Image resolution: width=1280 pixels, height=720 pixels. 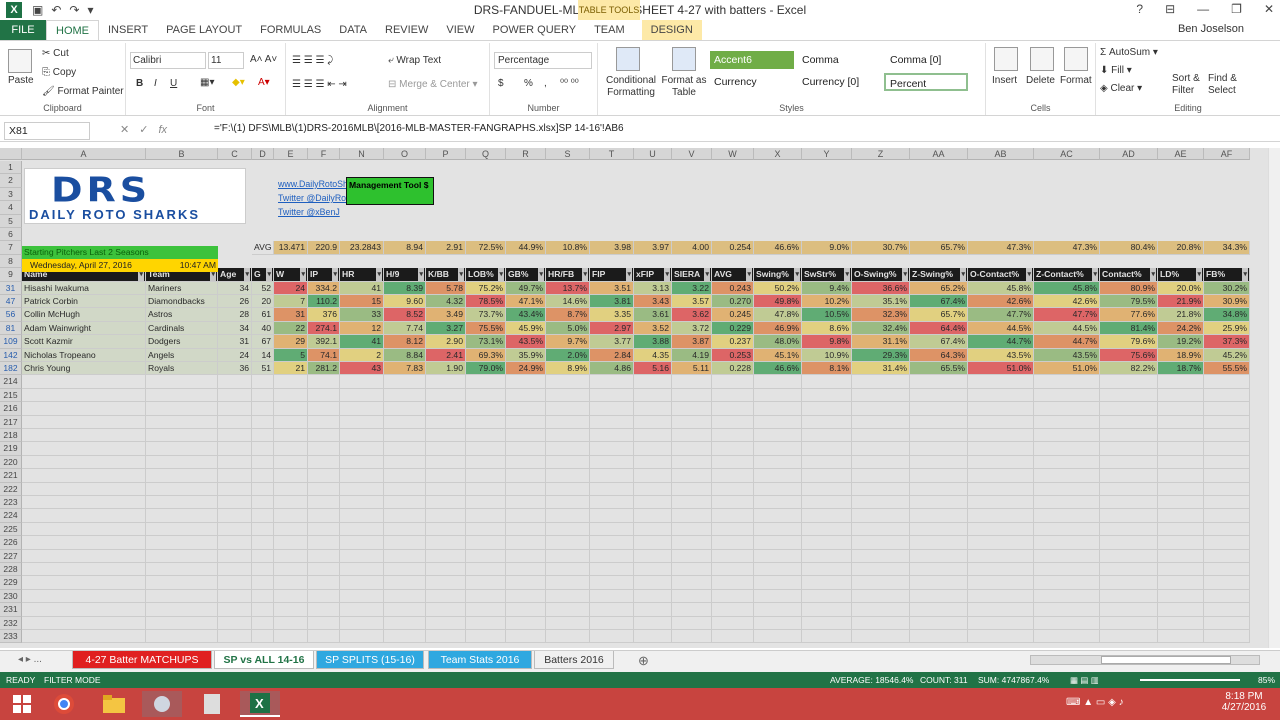 I want to click on table-row-cell: 3.51, so click(x=612, y=288).